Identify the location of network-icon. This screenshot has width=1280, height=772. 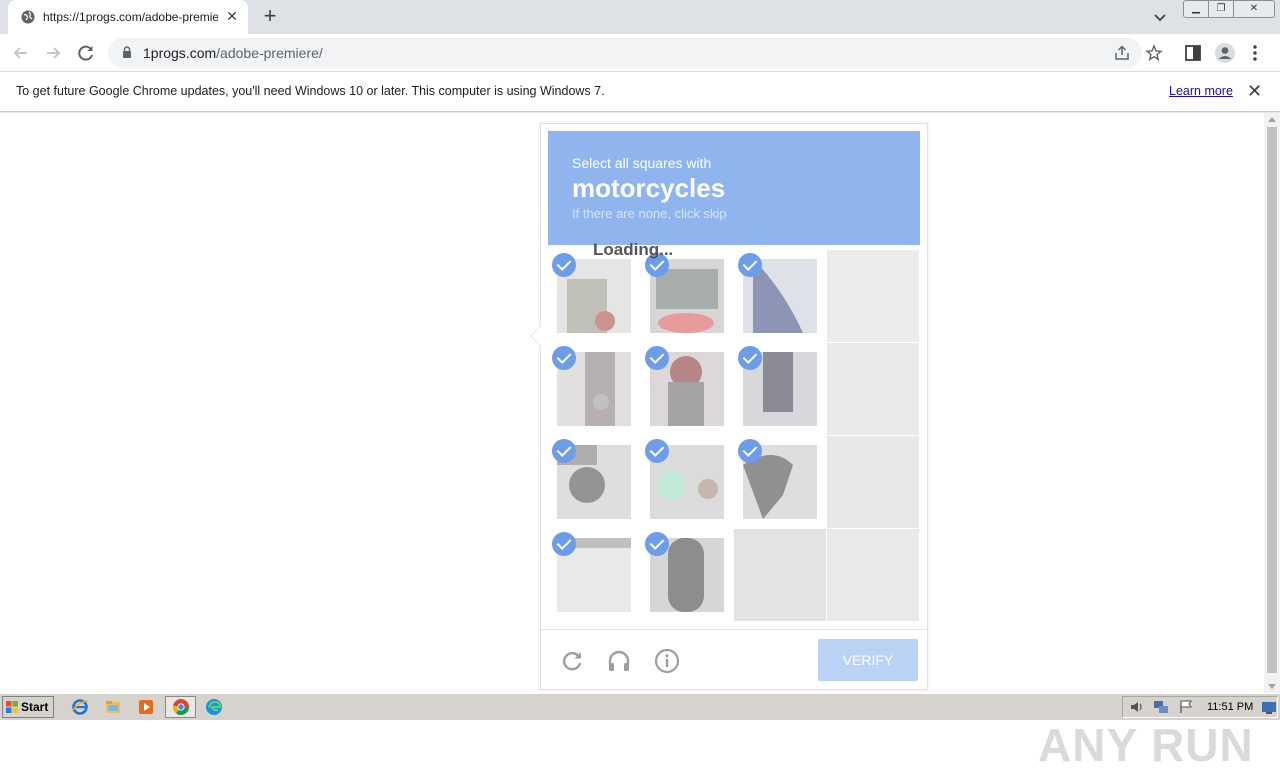
(1161, 707).